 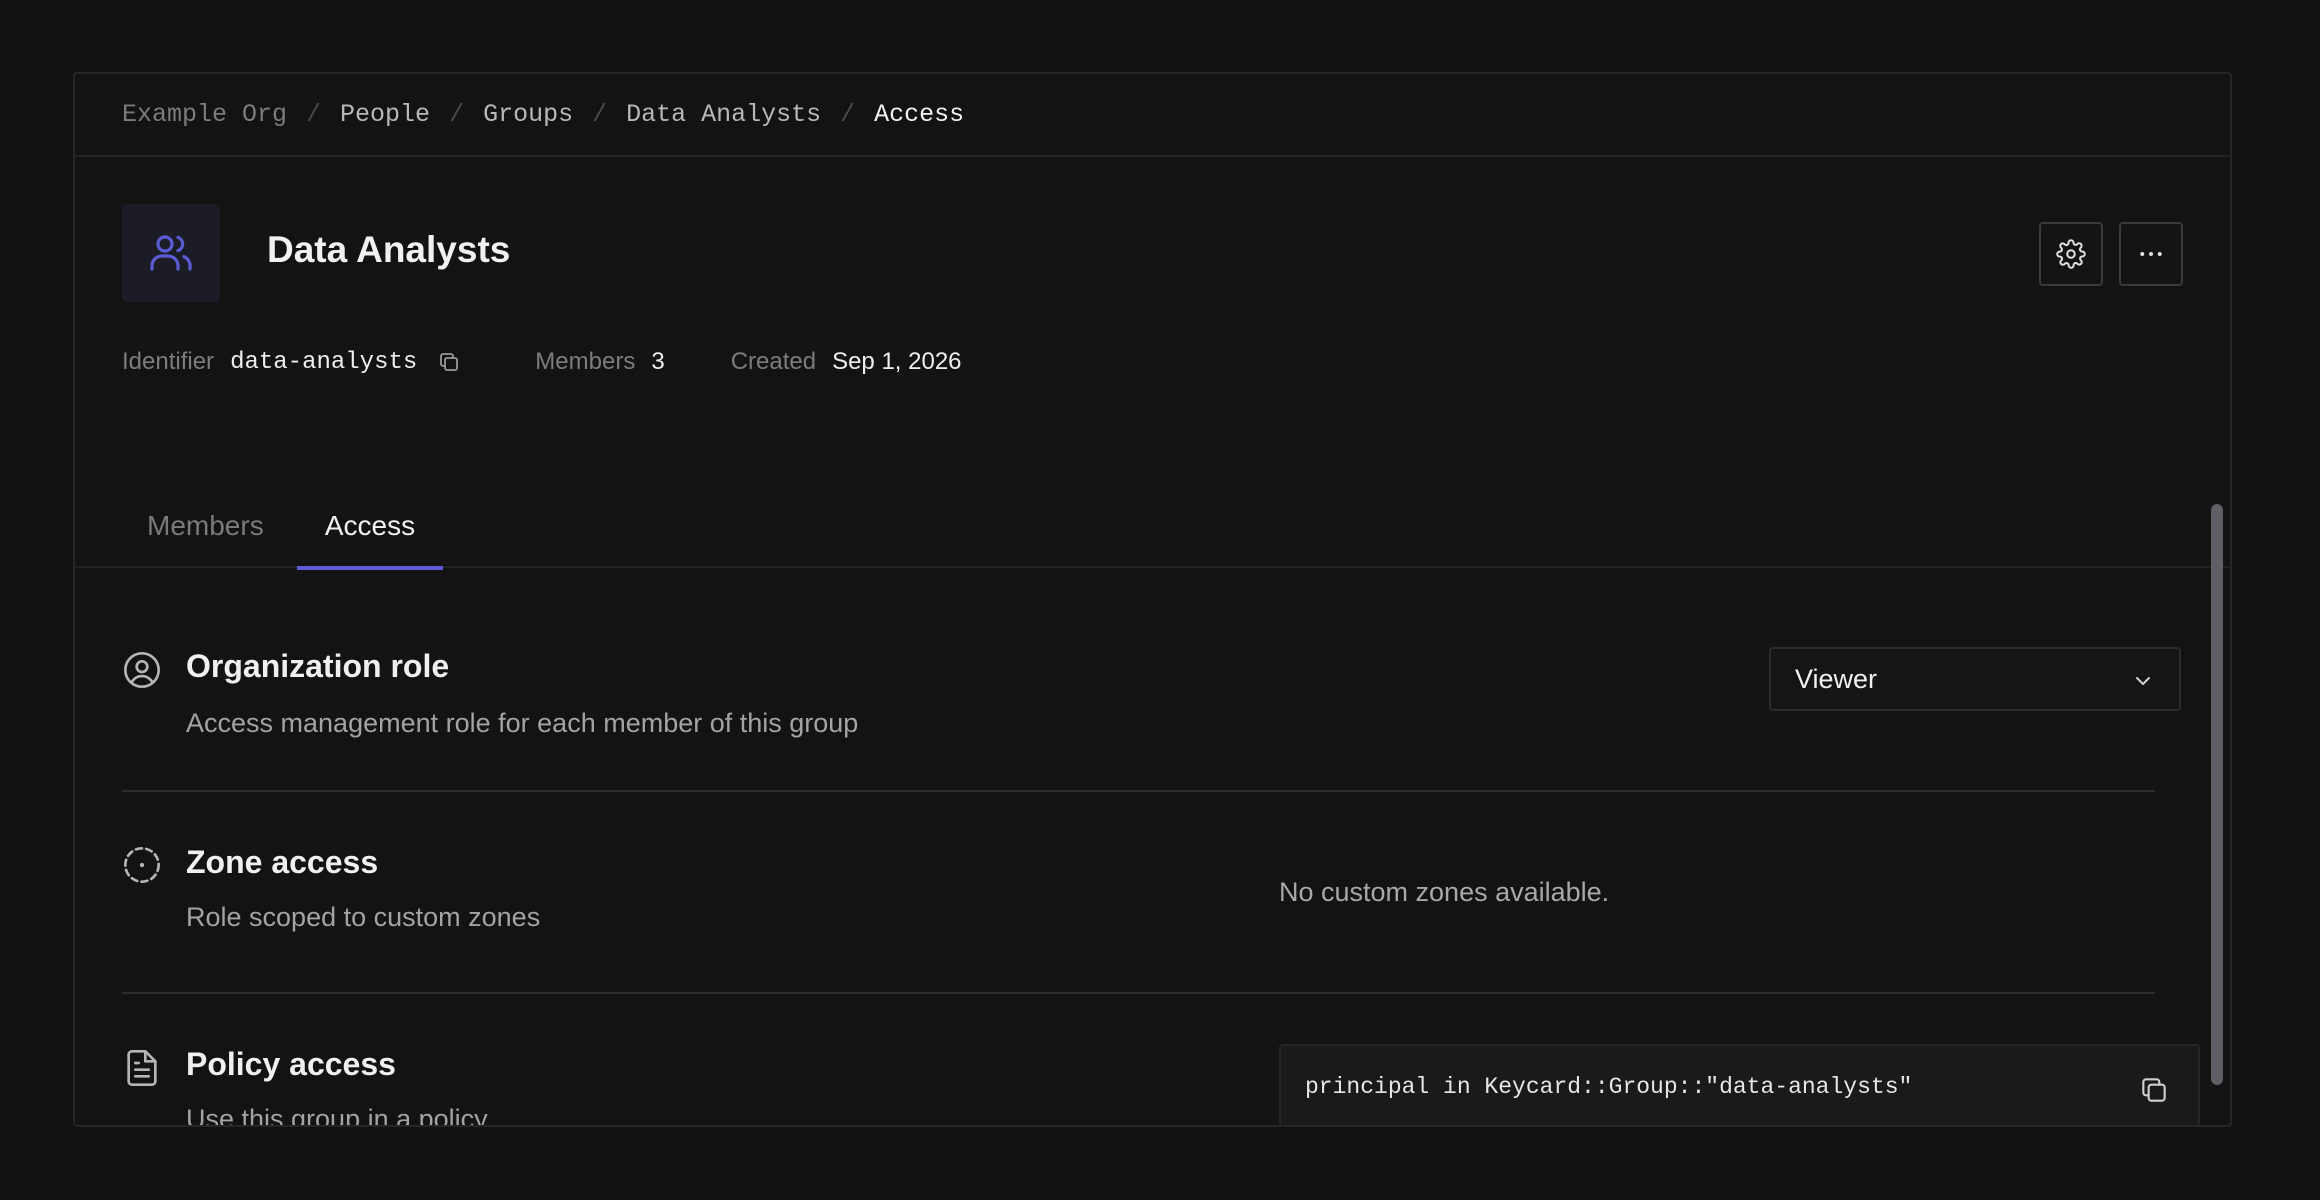 I want to click on breadcrumb-people: People, so click(x=385, y=114).